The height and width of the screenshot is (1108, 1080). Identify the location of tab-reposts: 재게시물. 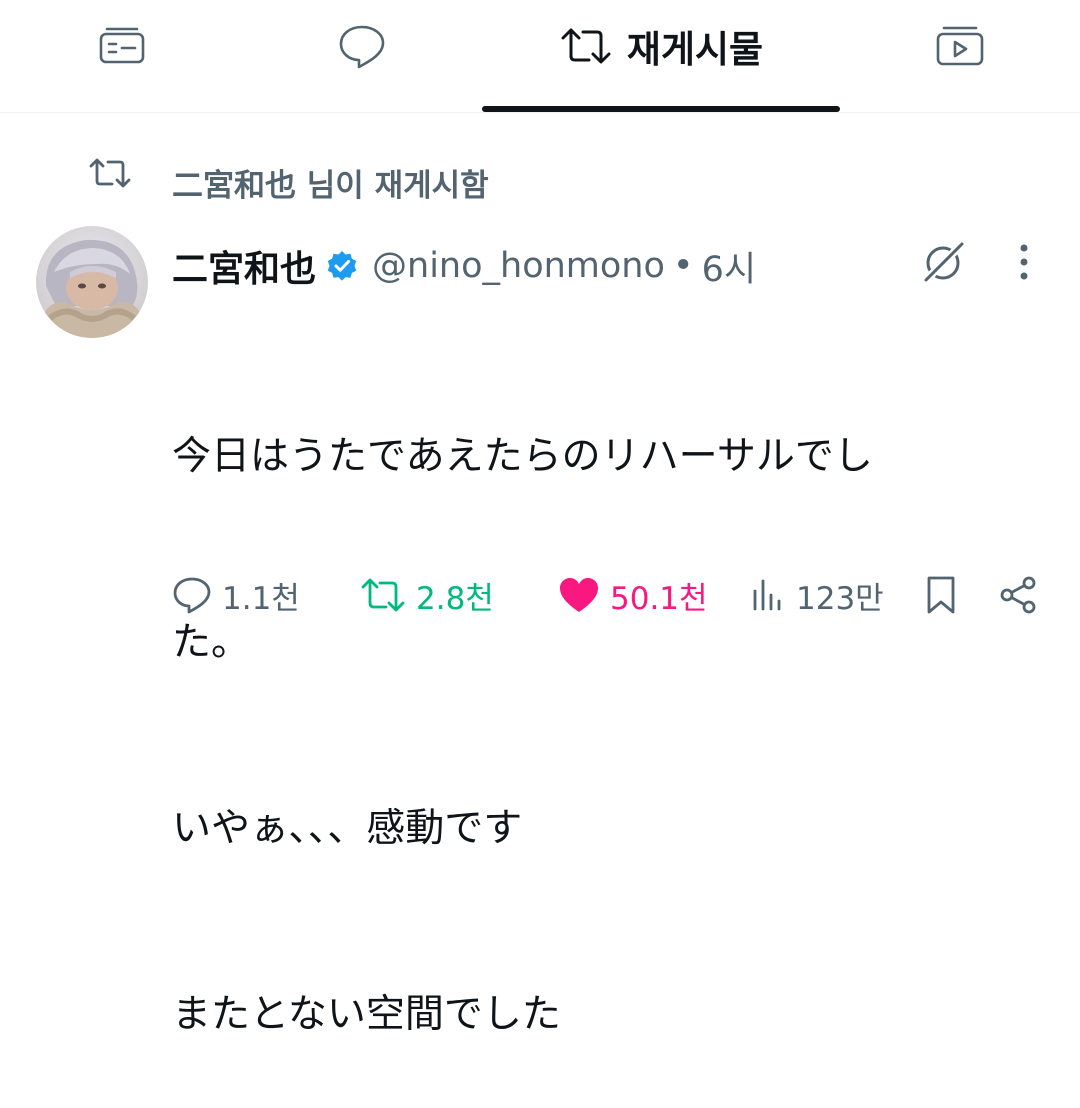
(661, 56).